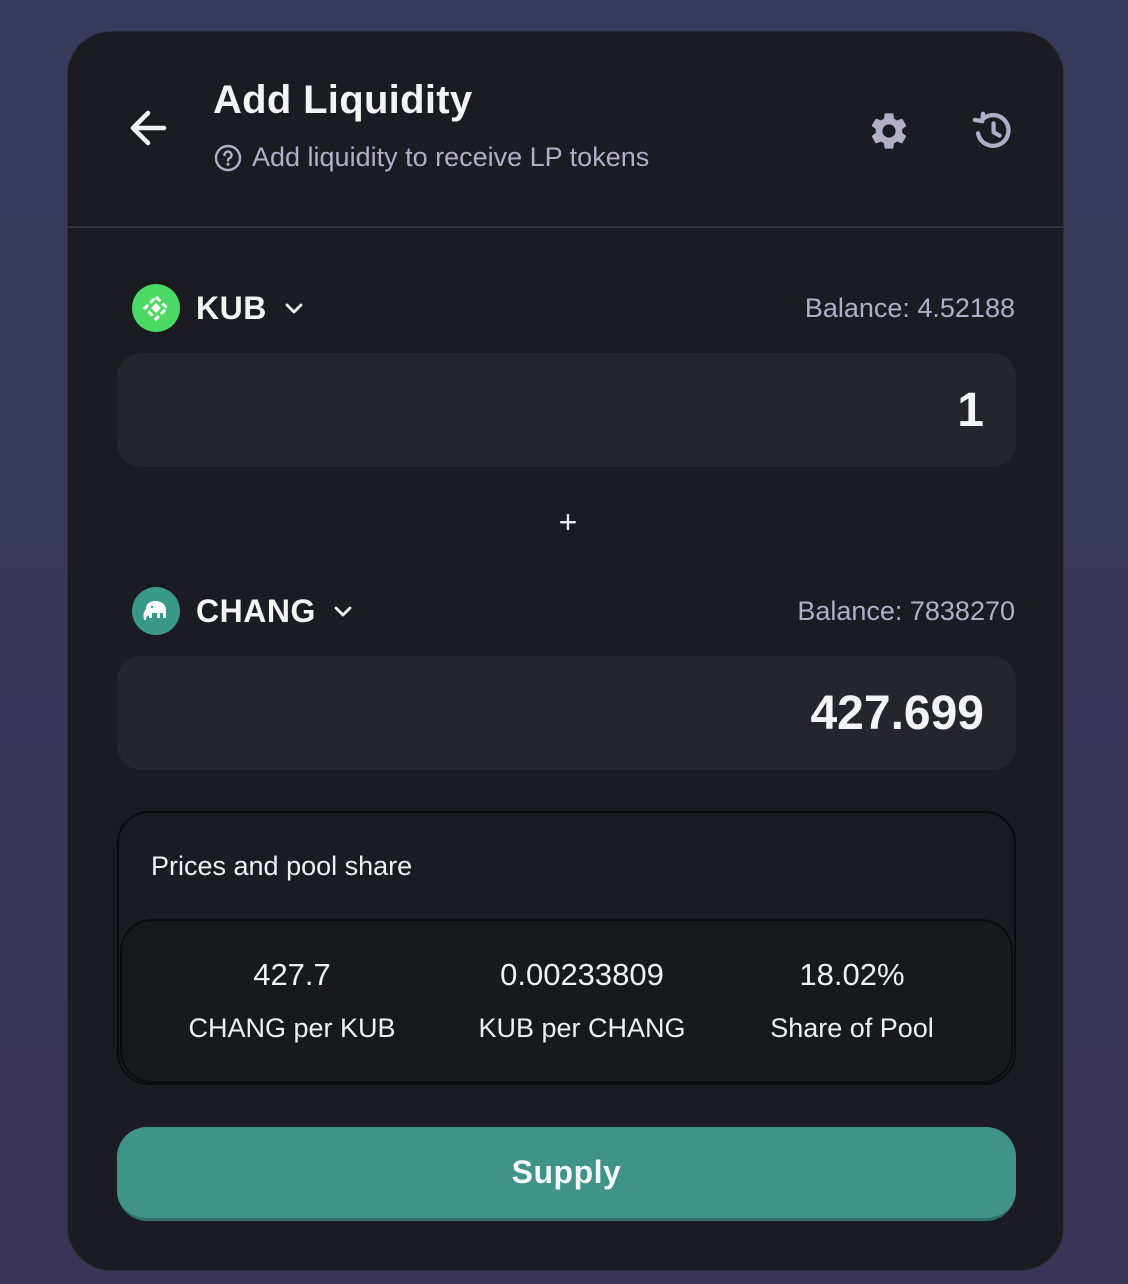 The width and height of the screenshot is (1128, 1284). What do you see at coordinates (582, 1028) in the screenshot?
I see `stat-label: KUB per CHANG` at bounding box center [582, 1028].